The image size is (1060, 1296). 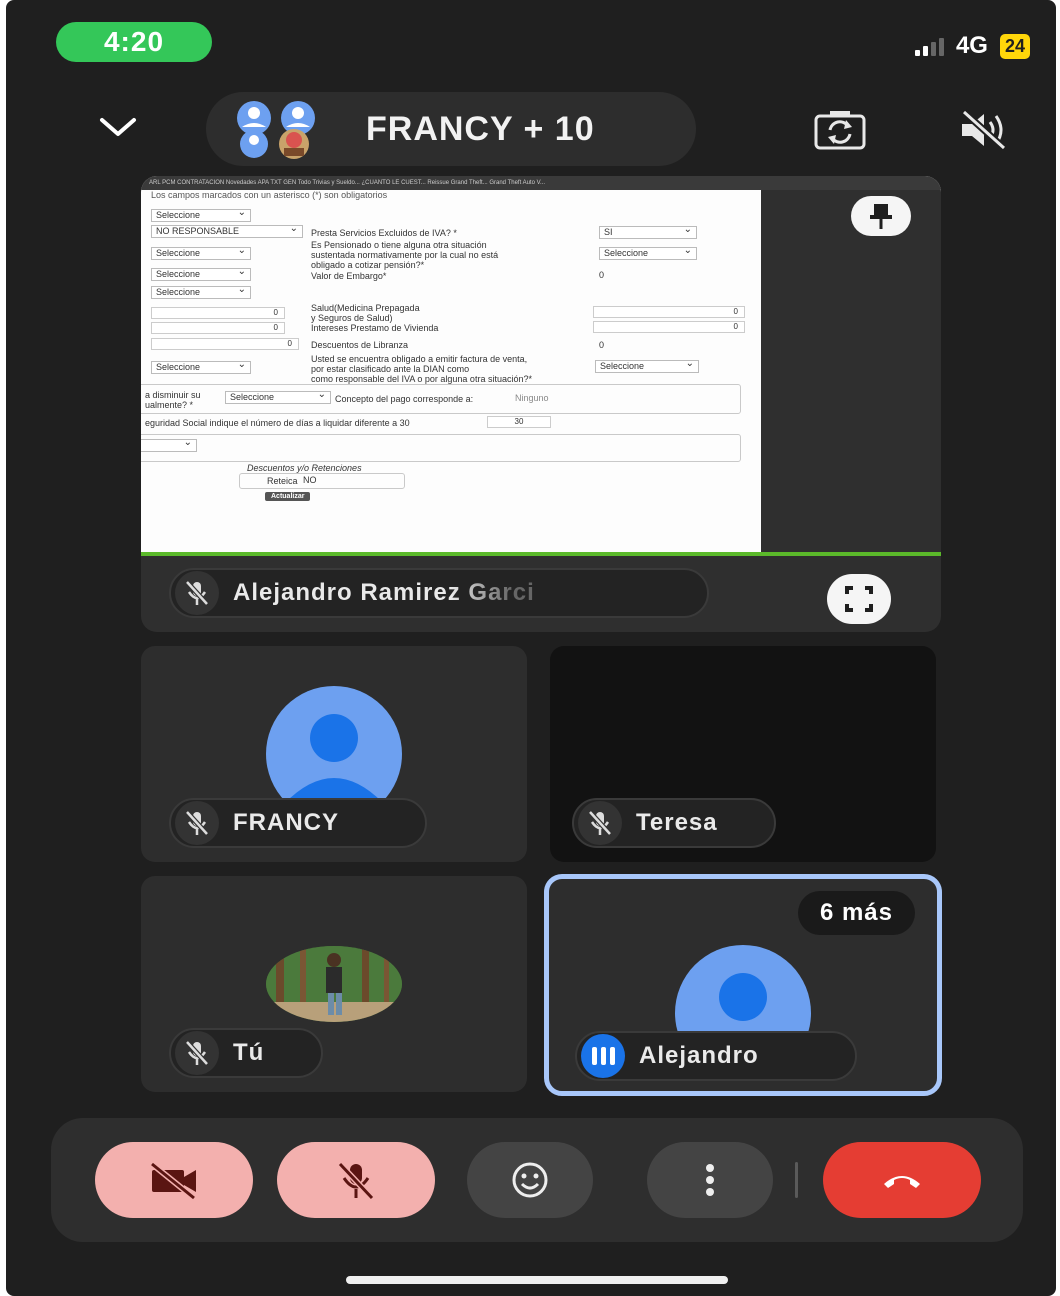 I want to click on network-type: 4G, so click(x=971, y=45).